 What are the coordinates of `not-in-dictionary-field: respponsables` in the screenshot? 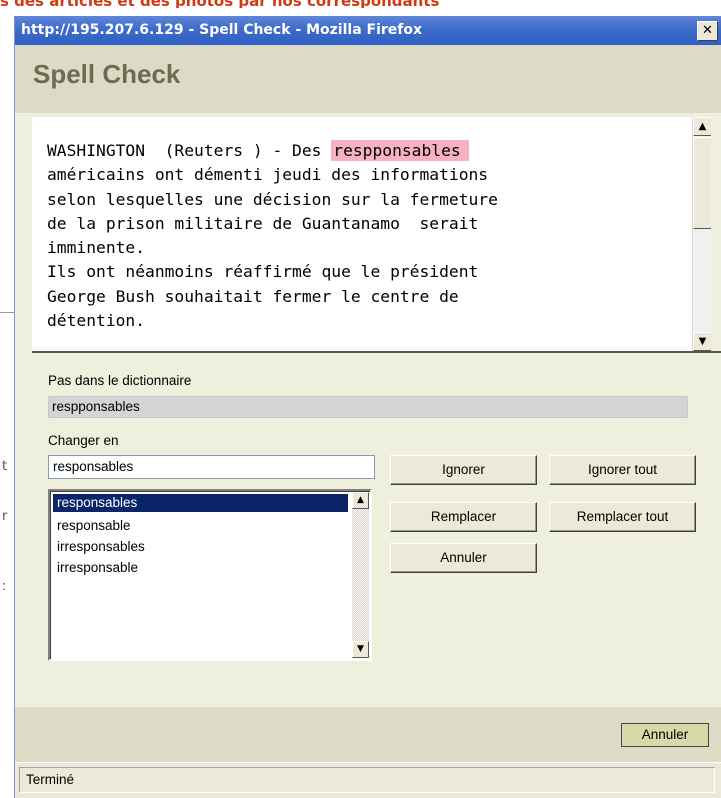 It's located at (368, 407).